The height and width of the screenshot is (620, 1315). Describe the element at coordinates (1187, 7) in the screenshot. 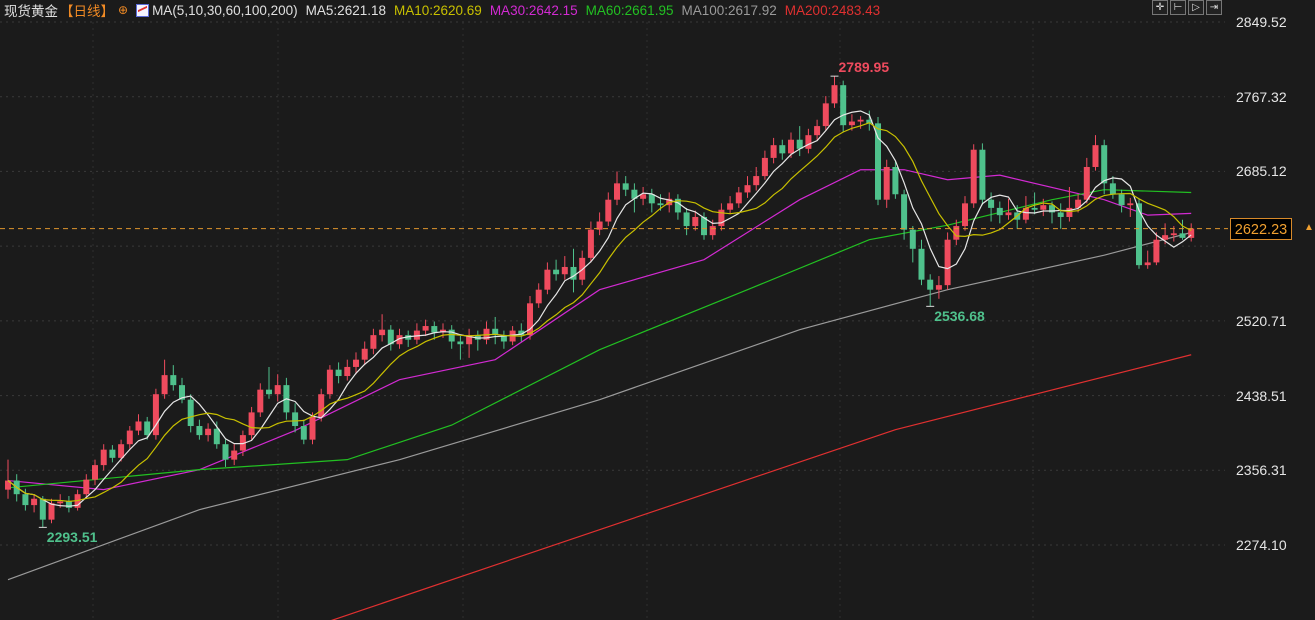

I see `chart-toolbar: ✛ ⊢ ▷ ⇥` at that location.